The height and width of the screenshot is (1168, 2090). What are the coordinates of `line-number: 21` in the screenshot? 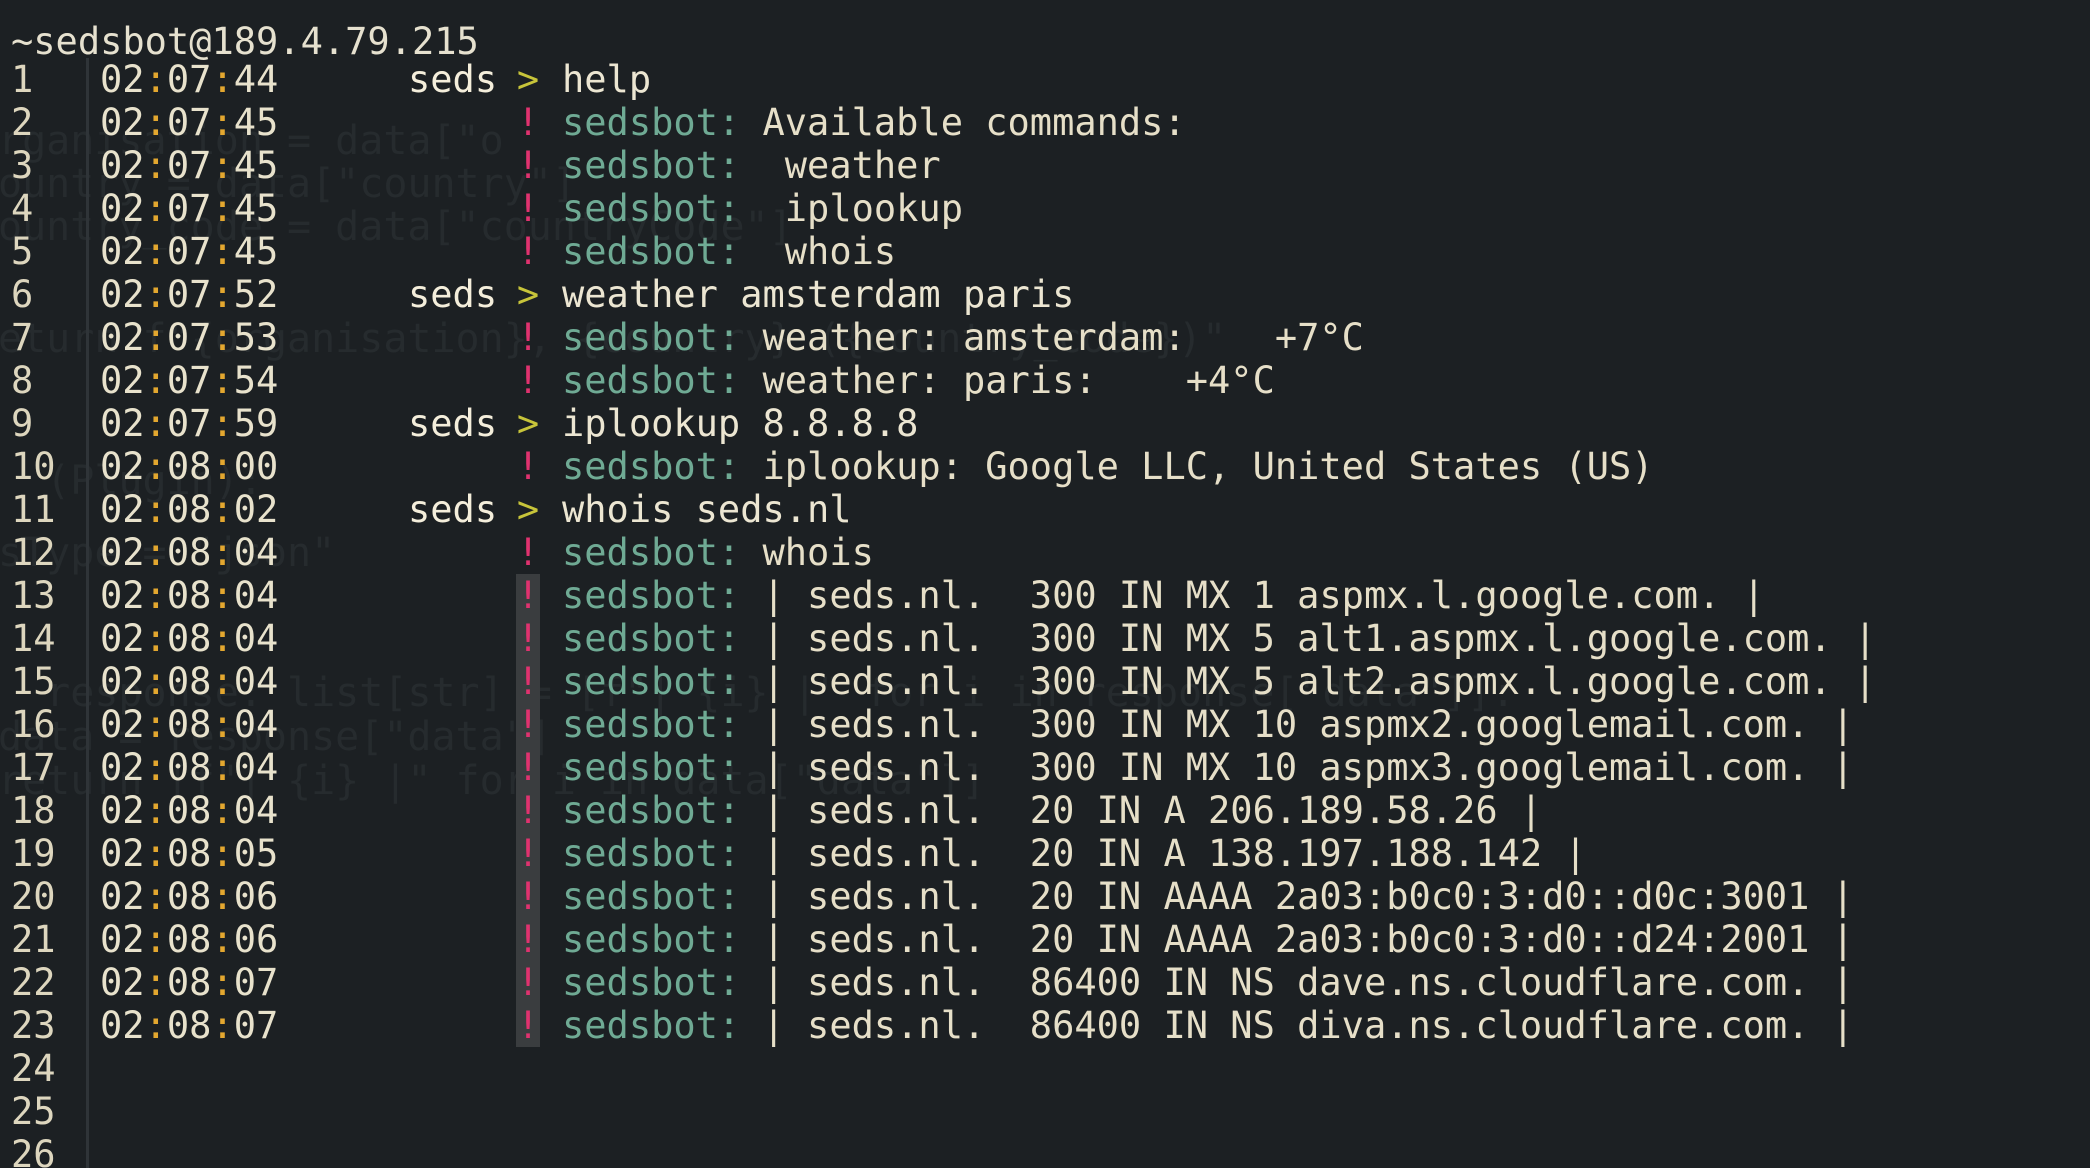 It's located at (33, 939).